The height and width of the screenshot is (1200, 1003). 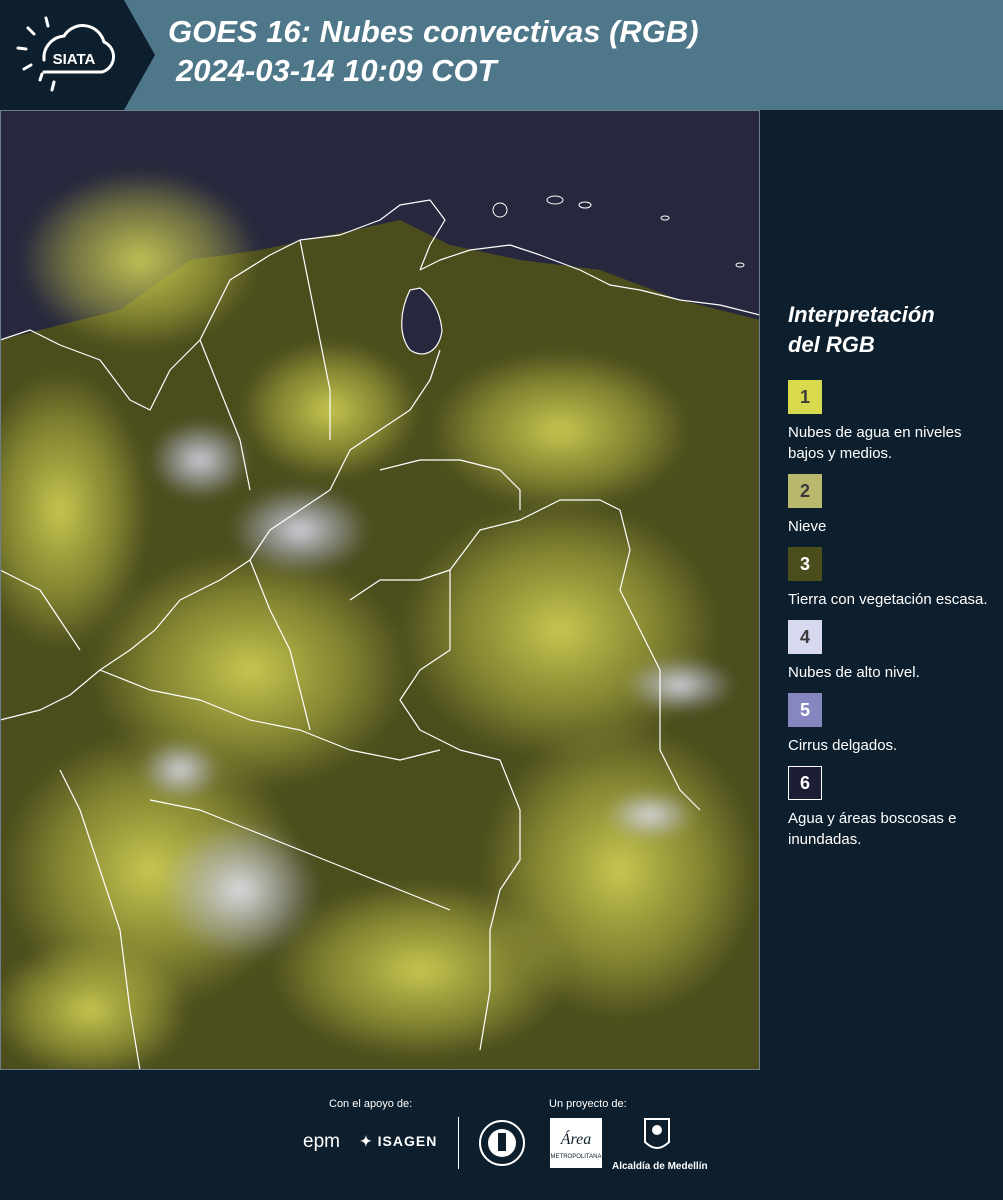 What do you see at coordinates (336, 70) in the screenshot?
I see `image-timestamp: 2024-03-14 10:09 COT` at bounding box center [336, 70].